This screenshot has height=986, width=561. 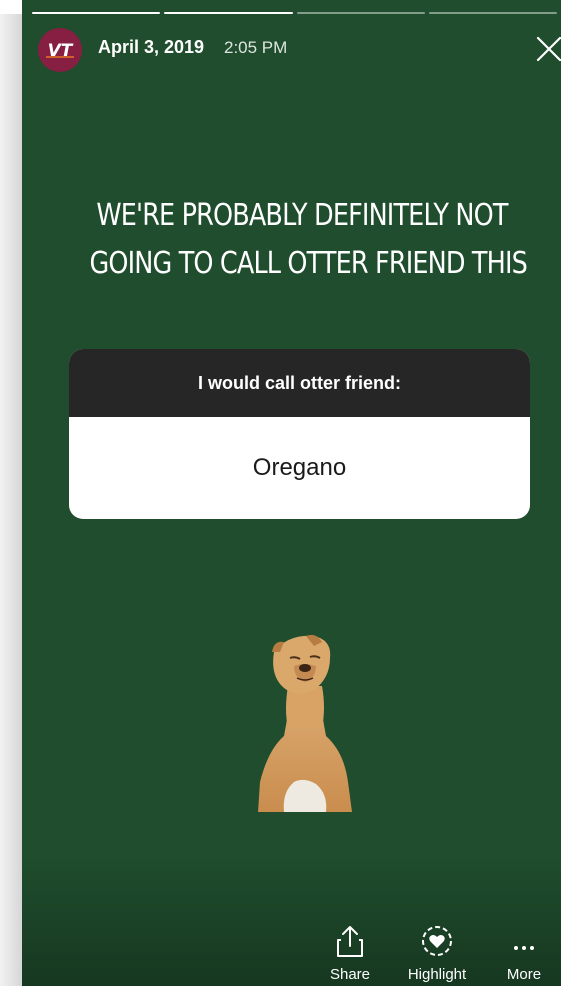 What do you see at coordinates (524, 974) in the screenshot?
I see `more-label: More` at bounding box center [524, 974].